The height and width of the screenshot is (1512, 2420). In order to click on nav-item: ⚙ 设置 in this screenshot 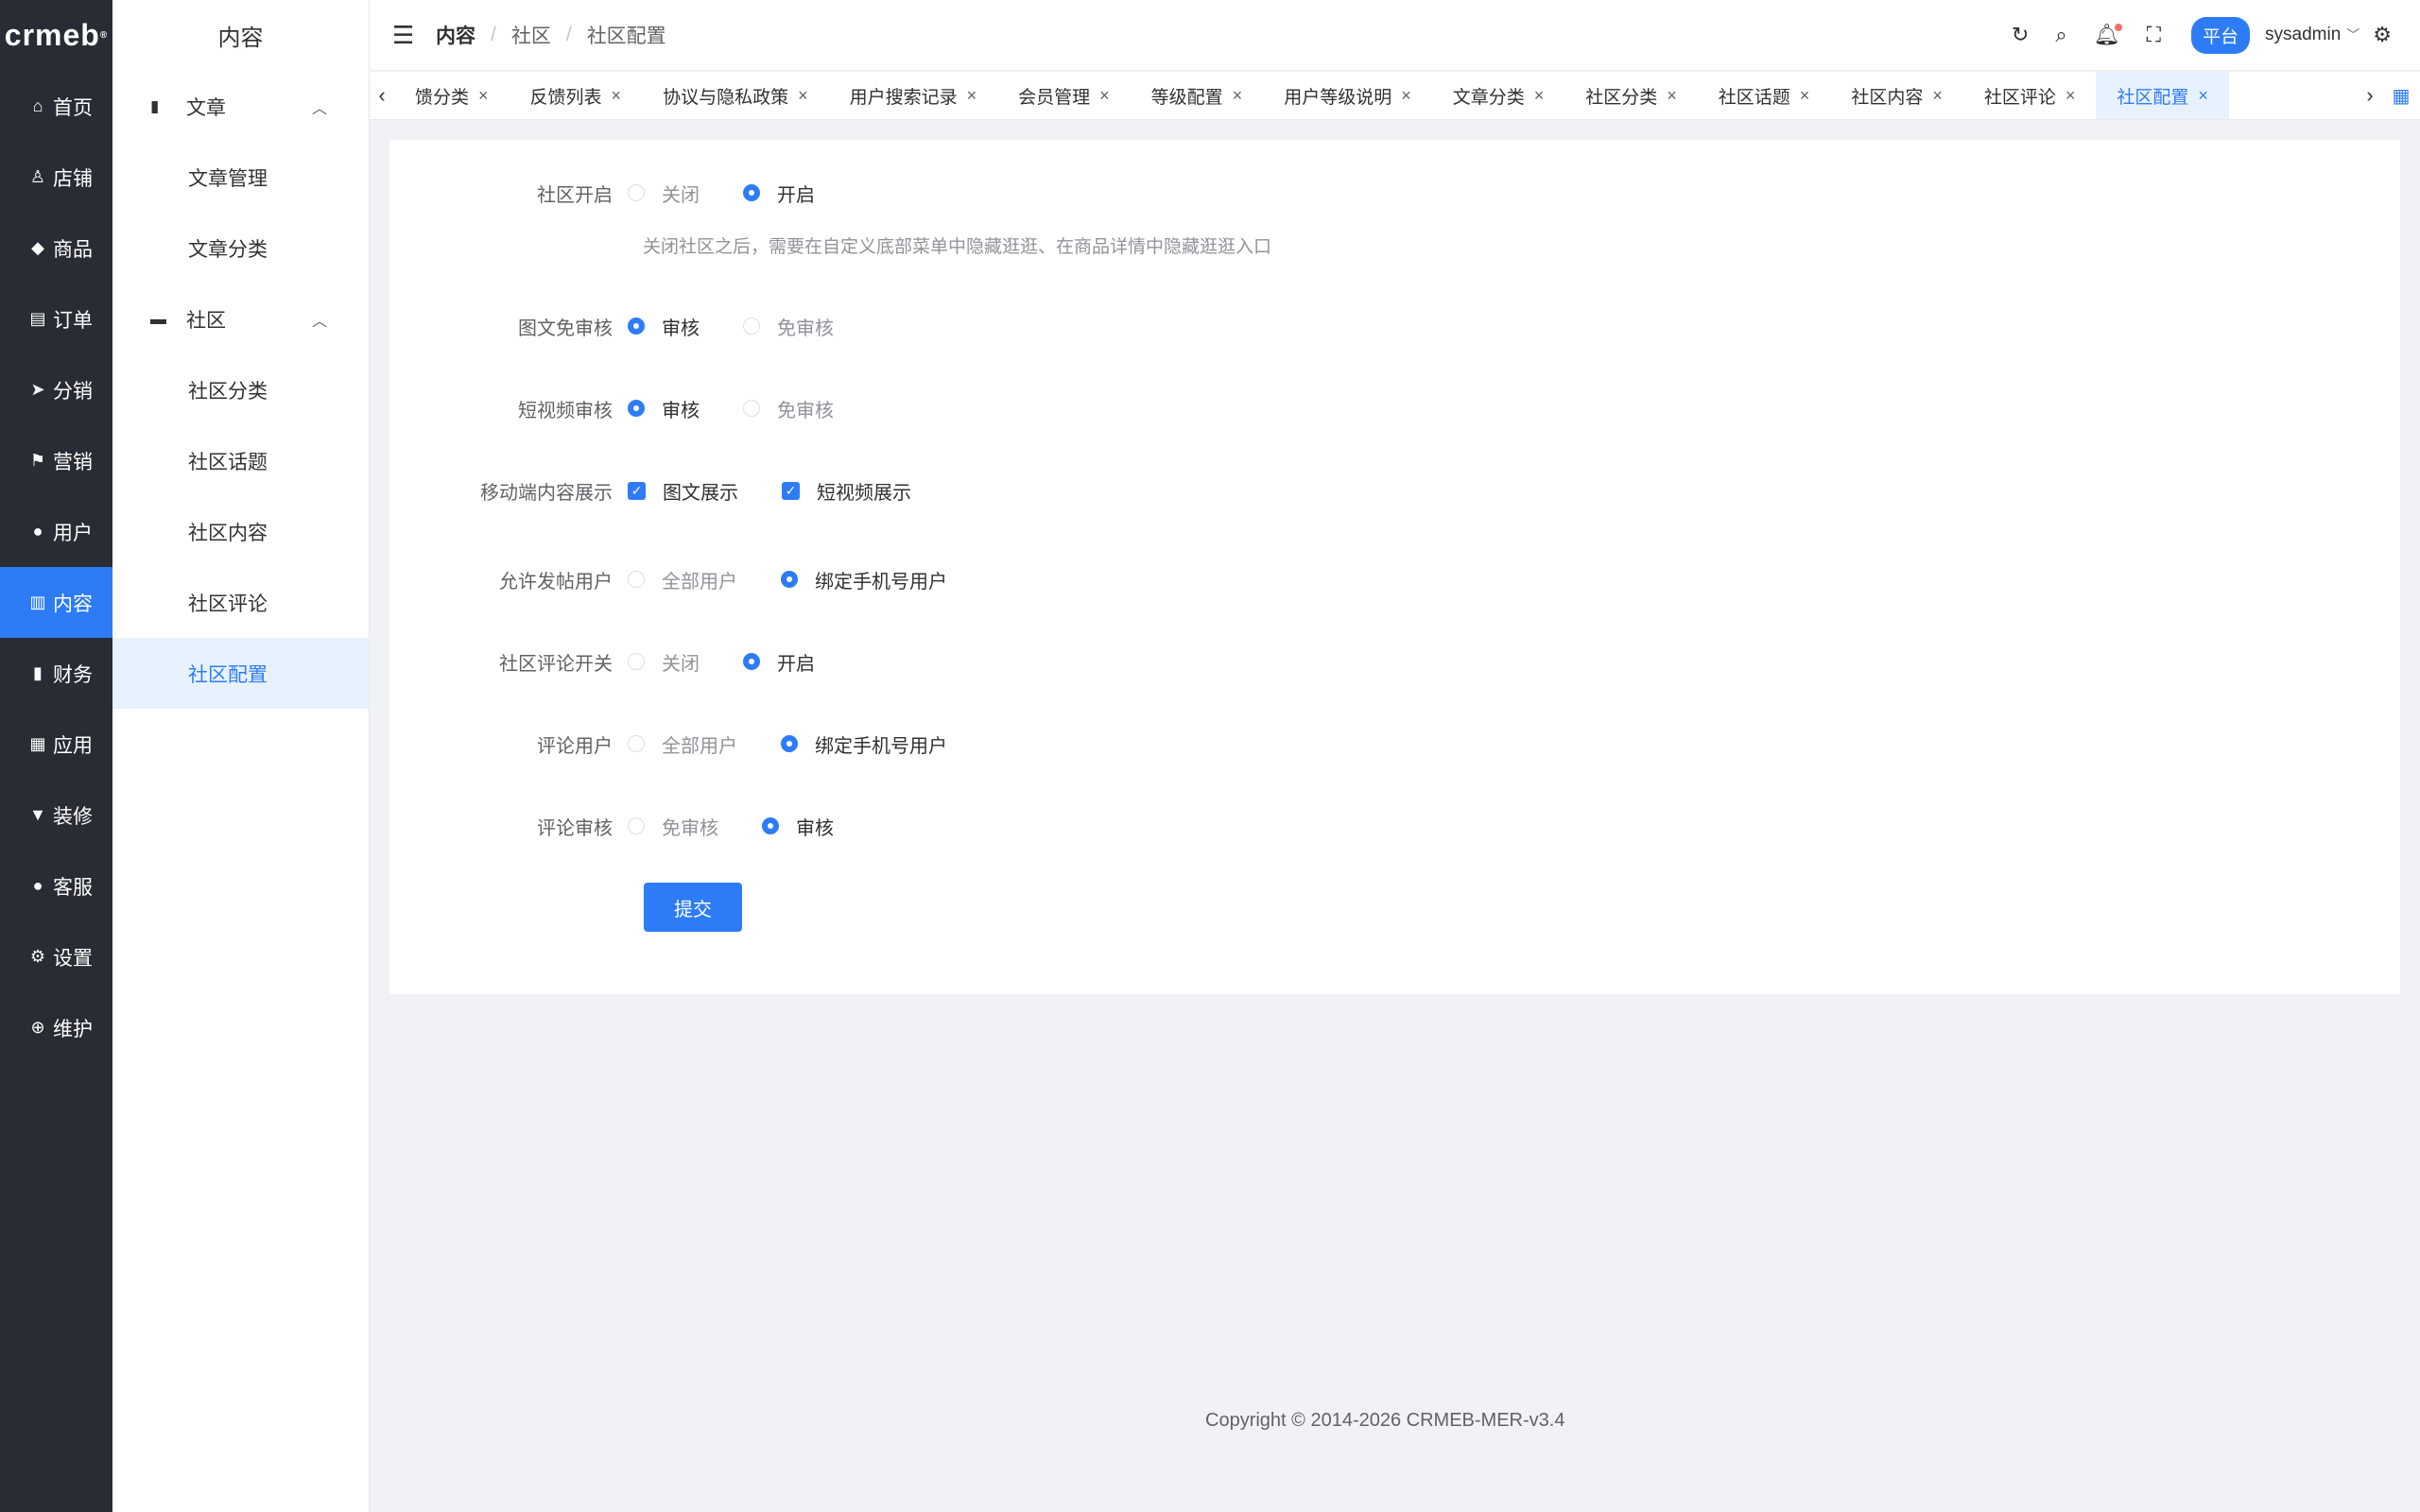, I will do `click(56, 956)`.